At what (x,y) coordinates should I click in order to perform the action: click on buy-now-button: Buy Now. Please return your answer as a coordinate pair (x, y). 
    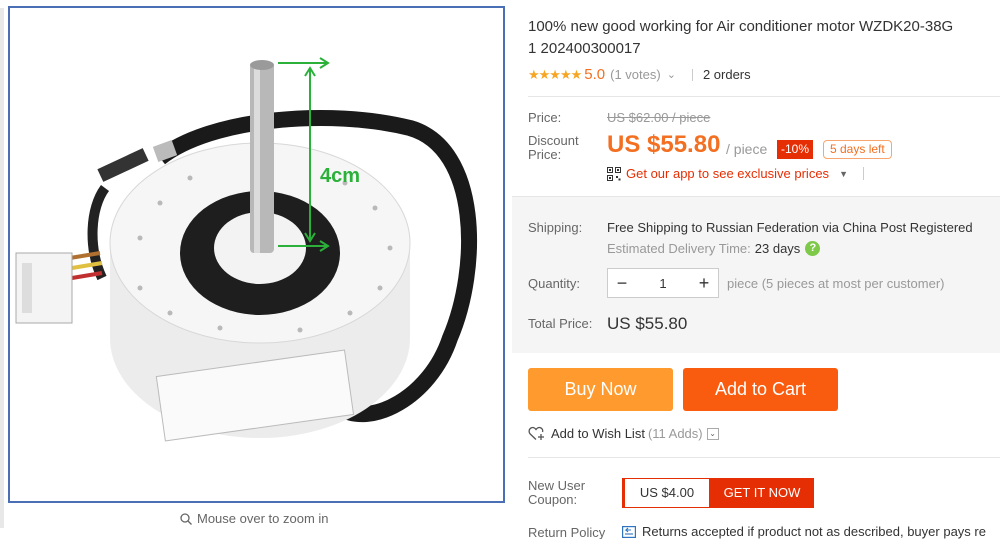
    Looking at the image, I should click on (600, 389).